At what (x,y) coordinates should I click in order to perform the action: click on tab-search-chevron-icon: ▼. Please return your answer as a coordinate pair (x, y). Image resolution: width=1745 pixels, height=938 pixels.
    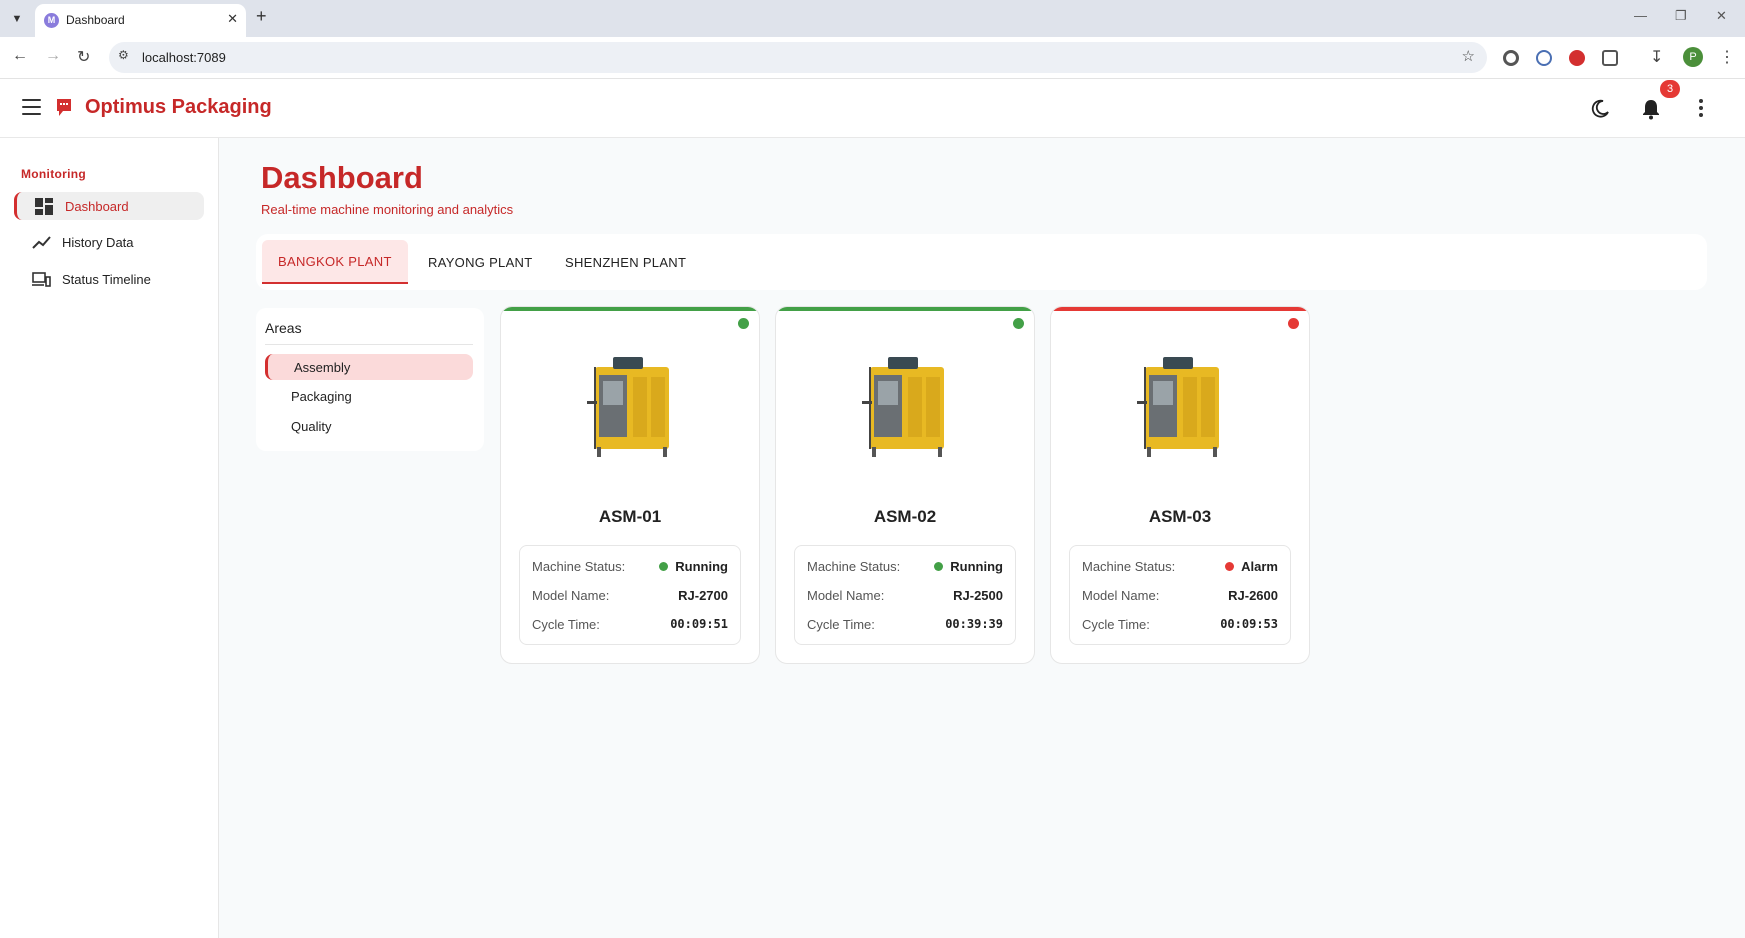
    Looking at the image, I should click on (17, 19).